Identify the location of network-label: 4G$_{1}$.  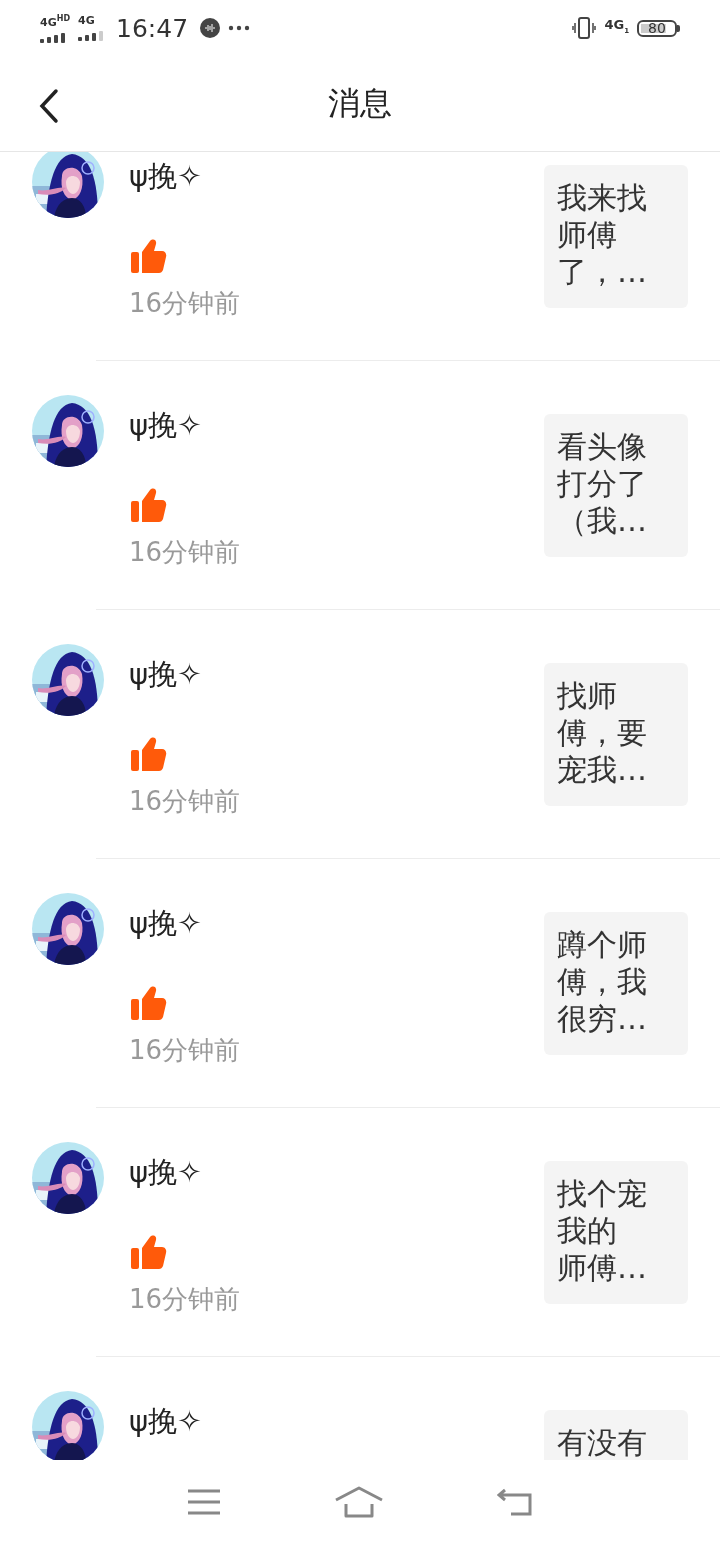
(616, 28).